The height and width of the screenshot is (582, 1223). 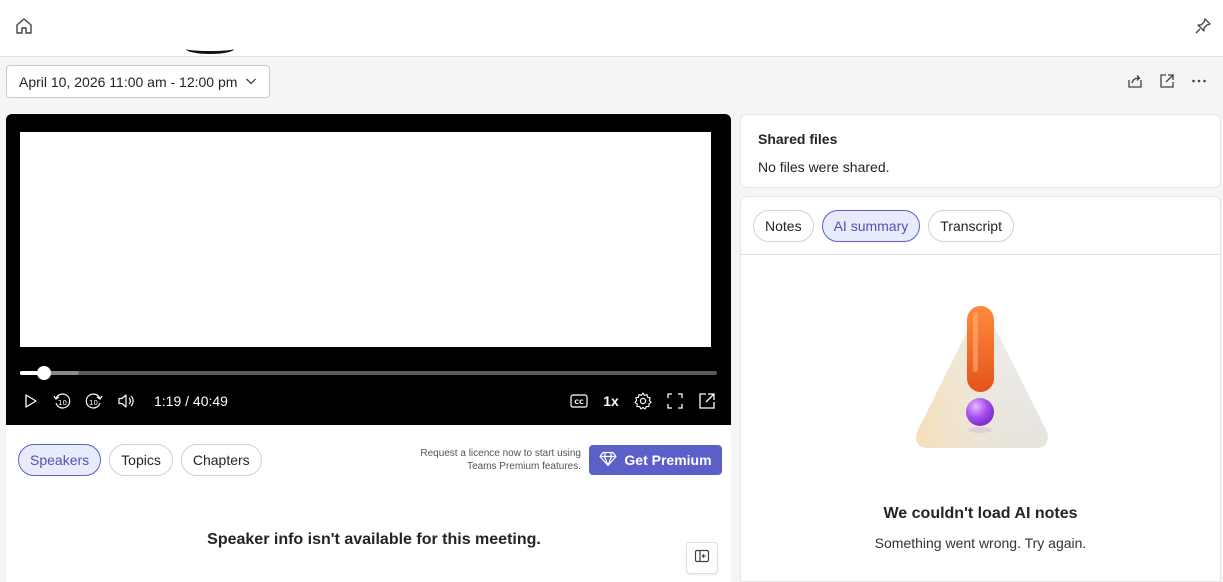 What do you see at coordinates (608, 460) in the screenshot?
I see `diamond-icon` at bounding box center [608, 460].